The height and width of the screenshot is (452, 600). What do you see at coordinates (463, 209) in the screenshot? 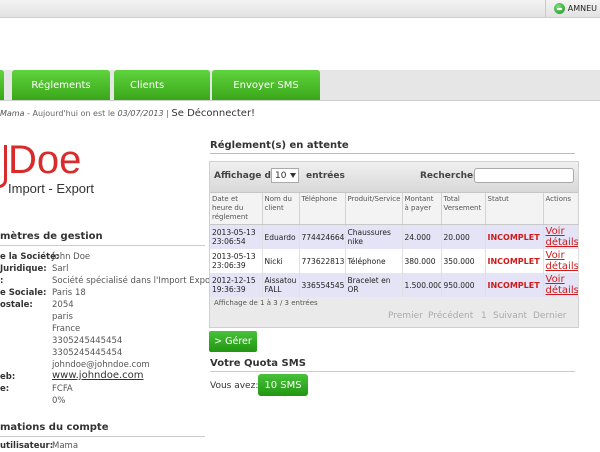
I see `column-header: Total Versement` at bounding box center [463, 209].